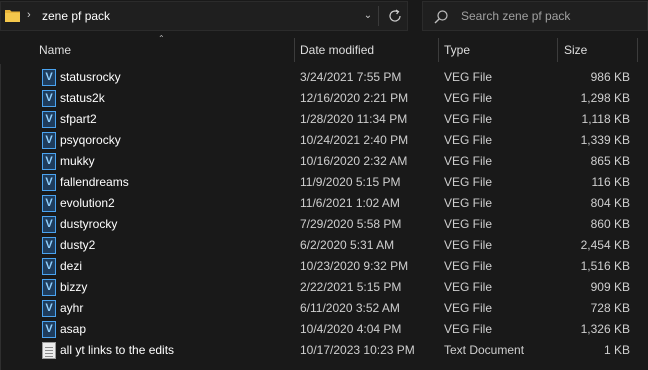 Image resolution: width=648 pixels, height=370 pixels. I want to click on file-row: Vayhr 6/11/2020 3:52 AM VEG File 728 KB, so click(324, 308).